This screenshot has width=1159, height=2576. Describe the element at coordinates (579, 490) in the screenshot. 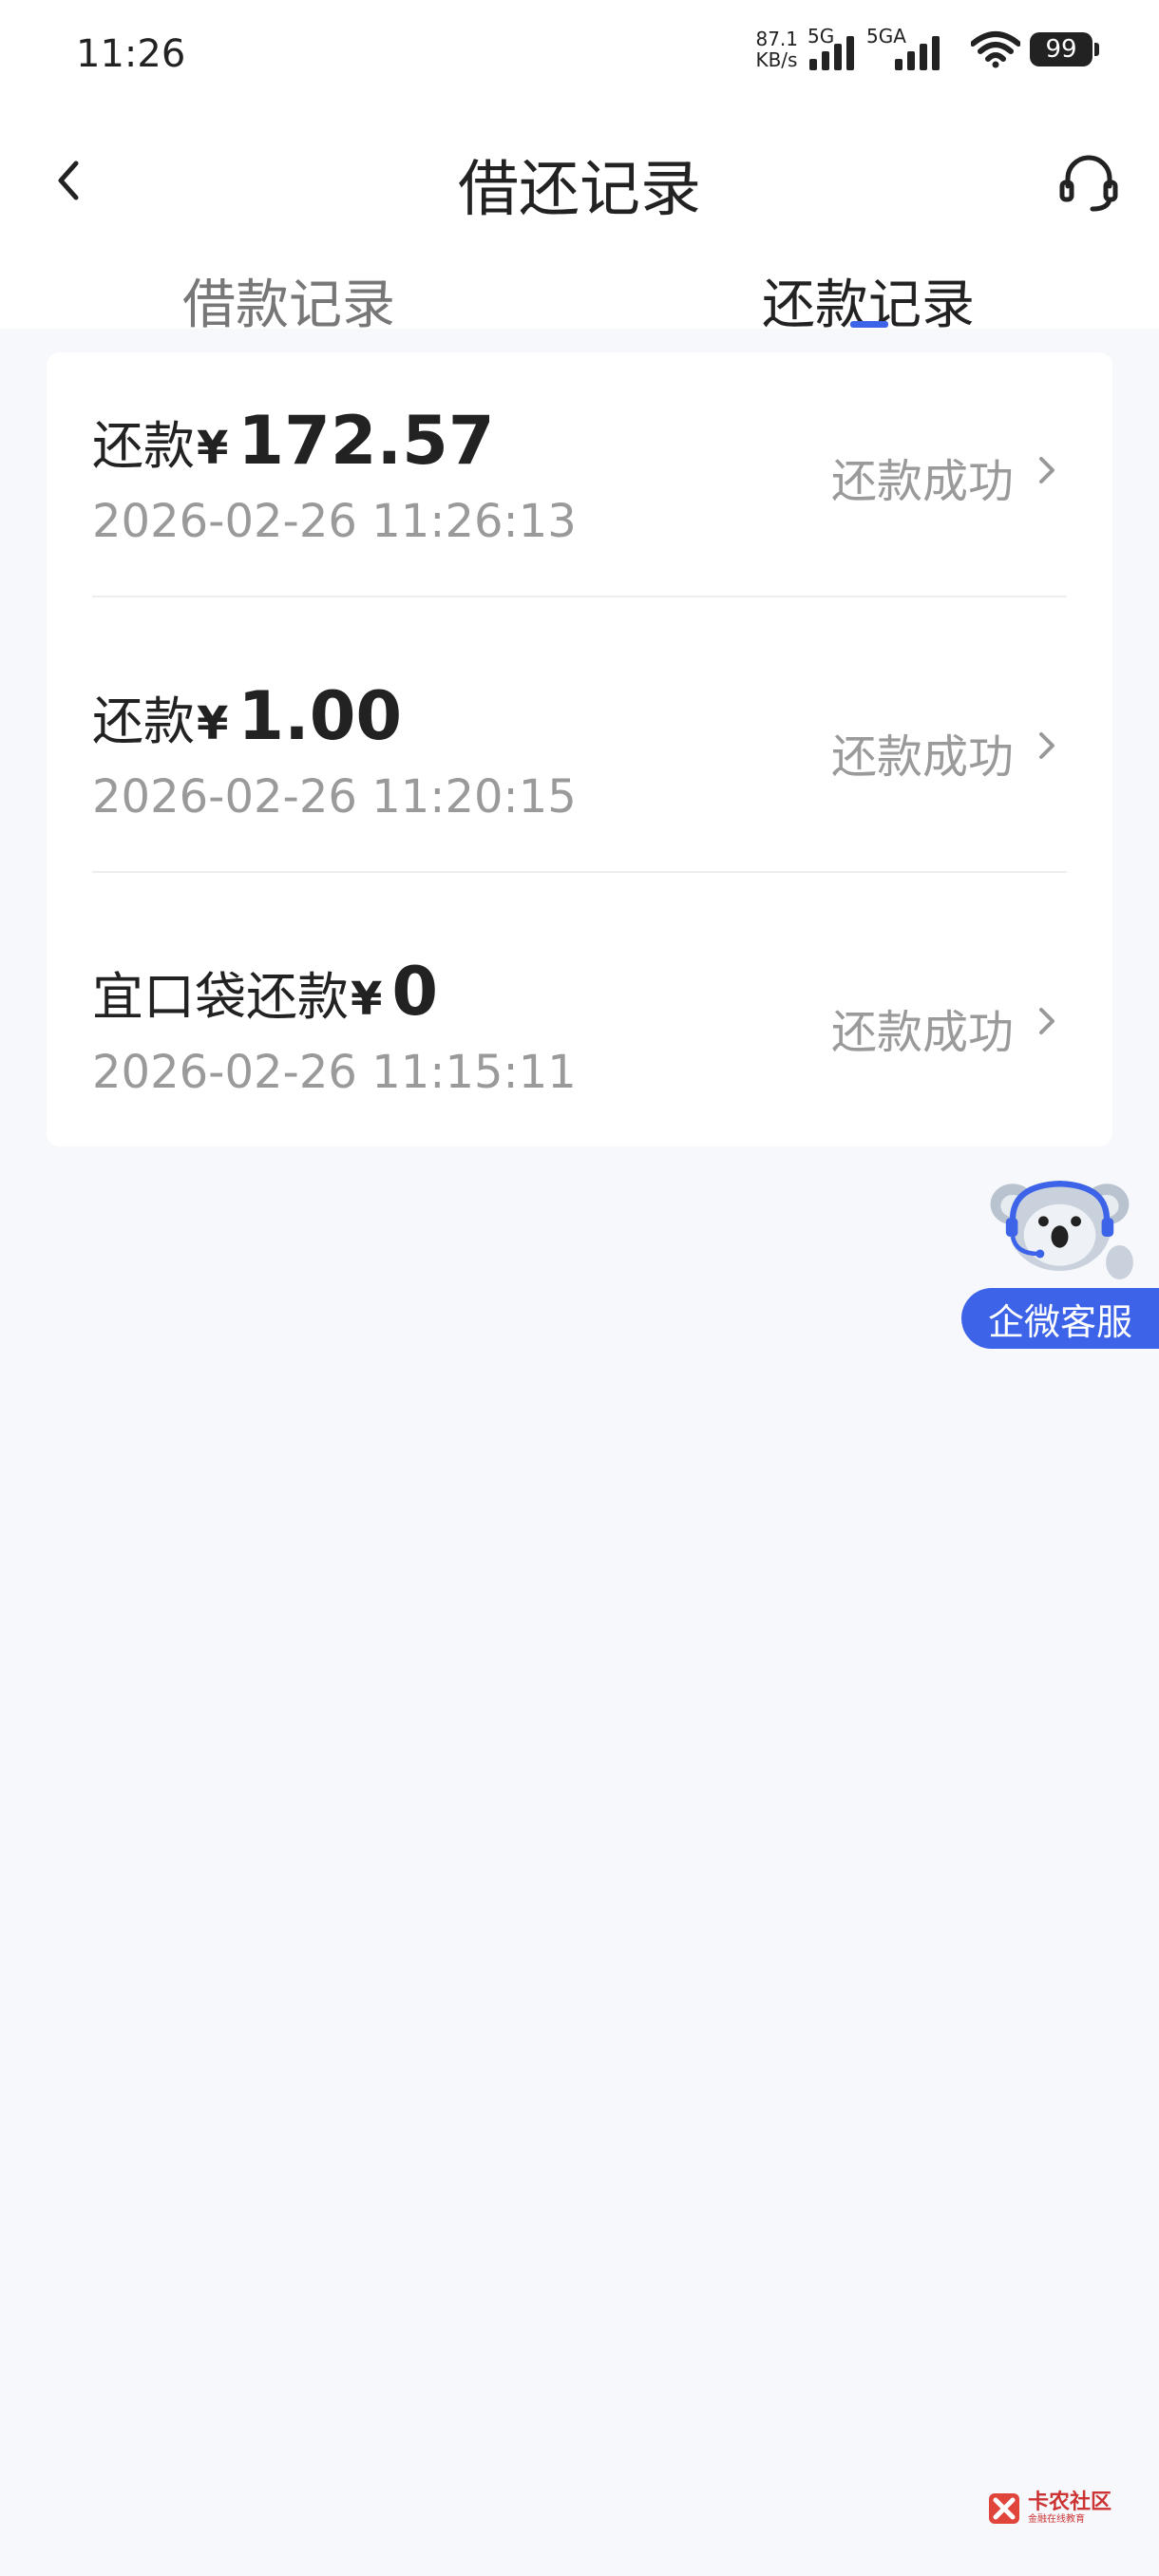

I see `record-item: 还款 ¥ 172.57 2026-02-26 11:26:13 还款成功` at that location.